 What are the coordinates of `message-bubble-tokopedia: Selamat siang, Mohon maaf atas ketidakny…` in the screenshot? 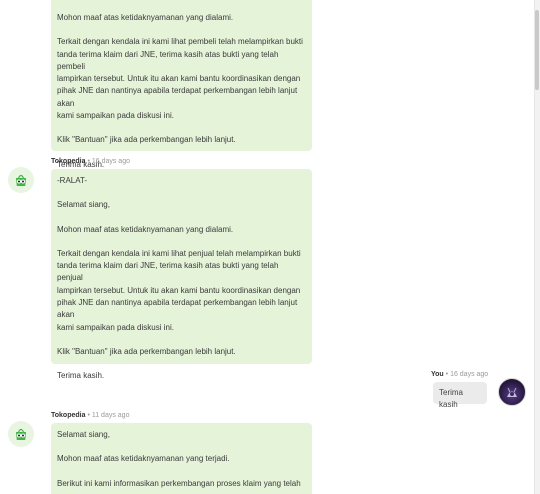 It's located at (181, 458).